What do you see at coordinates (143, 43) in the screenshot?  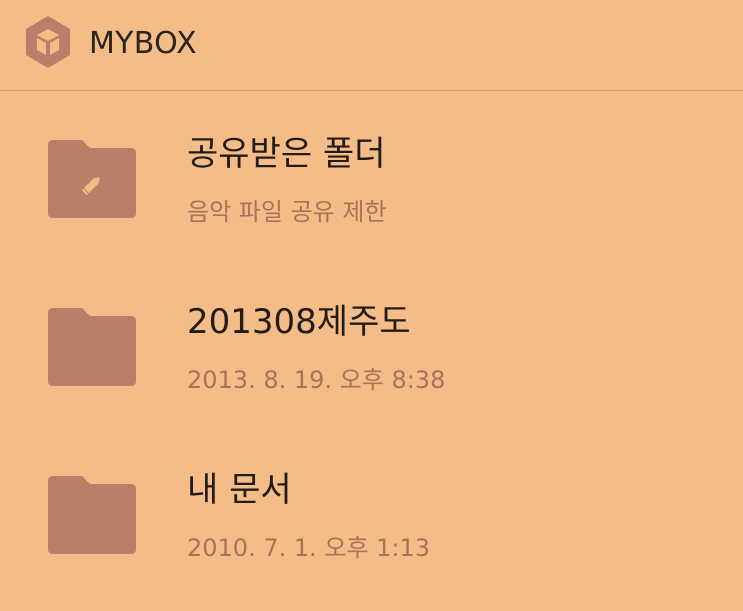 I see `app-title: MYBOX` at bounding box center [143, 43].